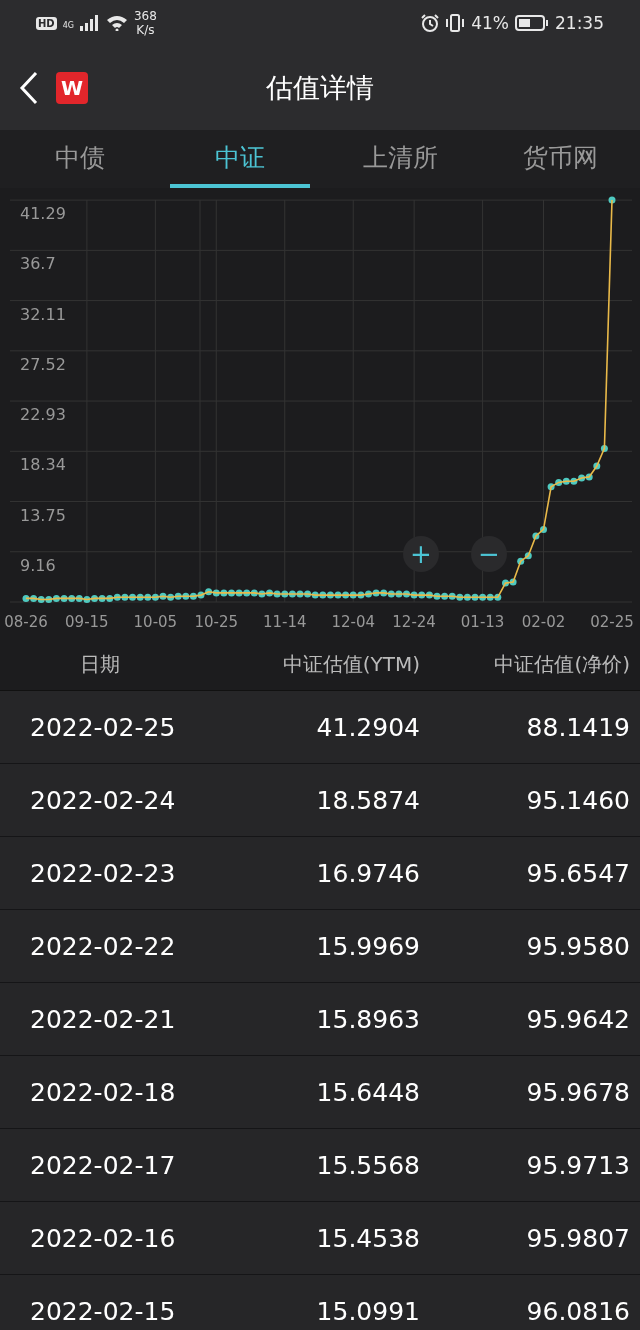 This screenshot has height=1330, width=640. Describe the element at coordinates (43, 214) in the screenshot. I see `axis-label: 41.29` at that location.